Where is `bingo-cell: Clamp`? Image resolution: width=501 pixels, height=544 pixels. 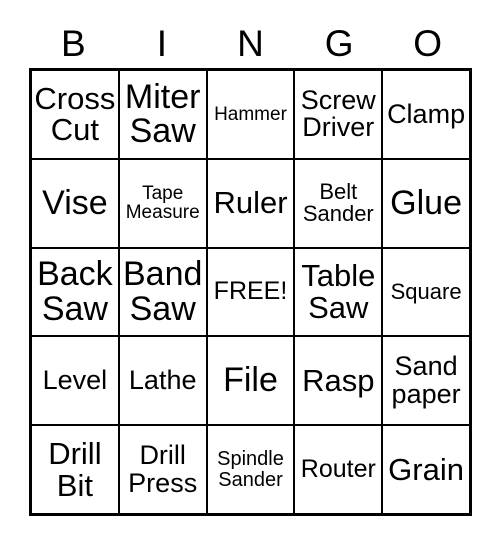 bingo-cell: Clamp is located at coordinates (426, 114).